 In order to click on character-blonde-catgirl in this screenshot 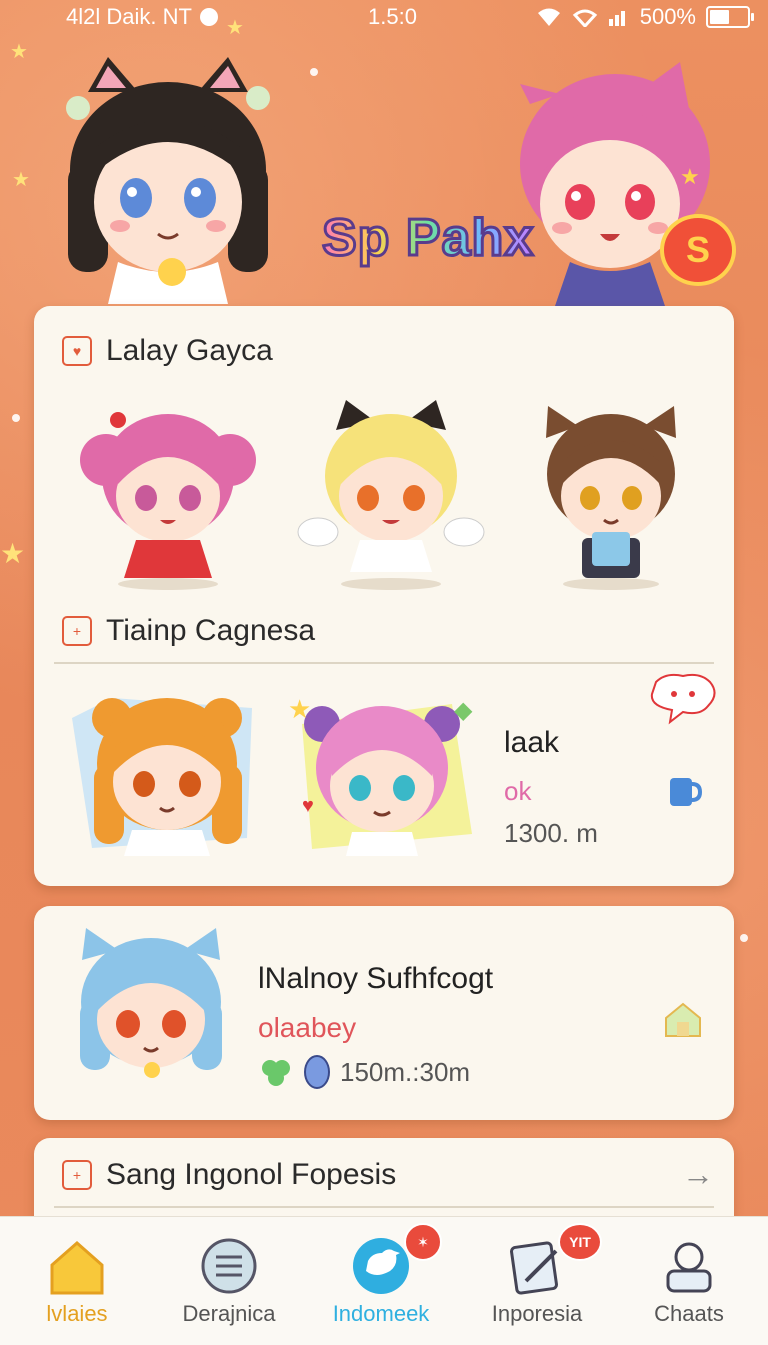, I will do `click(391, 495)`.